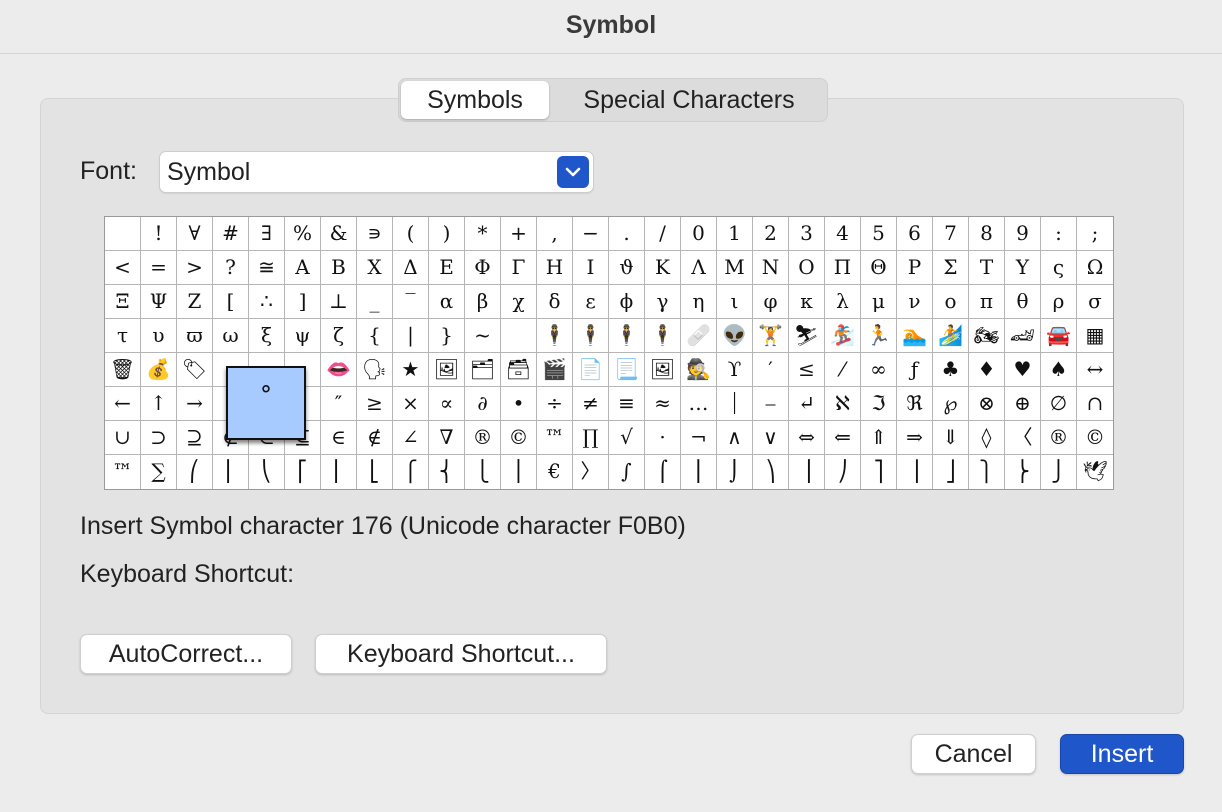 The image size is (1222, 812). What do you see at coordinates (159, 234) in the screenshot?
I see `symbol-cell: !` at bounding box center [159, 234].